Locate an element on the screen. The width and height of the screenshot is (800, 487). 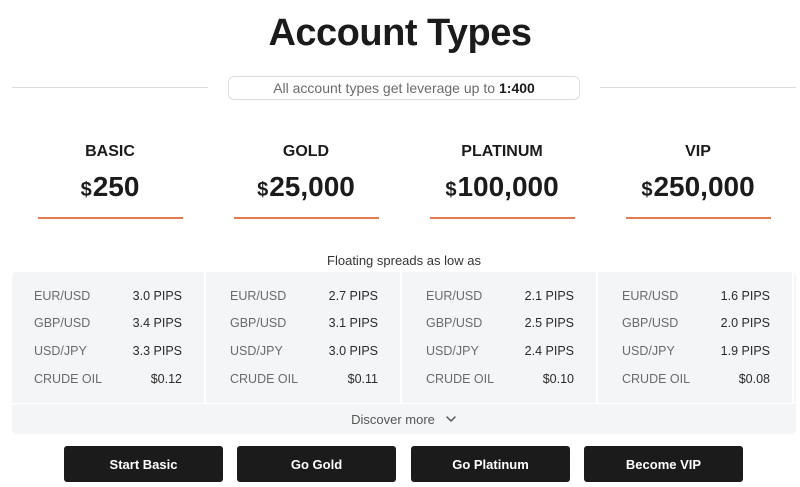
spread-value: $0.10 is located at coordinates (558, 379).